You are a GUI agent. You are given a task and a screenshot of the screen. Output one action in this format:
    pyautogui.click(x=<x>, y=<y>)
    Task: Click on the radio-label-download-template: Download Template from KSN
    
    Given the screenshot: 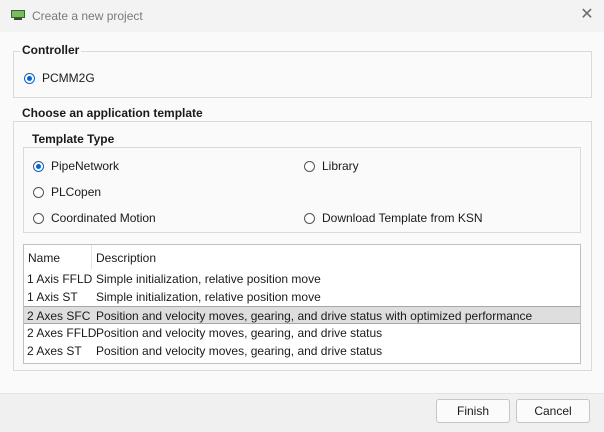 What is the action you would take?
    pyautogui.click(x=402, y=218)
    